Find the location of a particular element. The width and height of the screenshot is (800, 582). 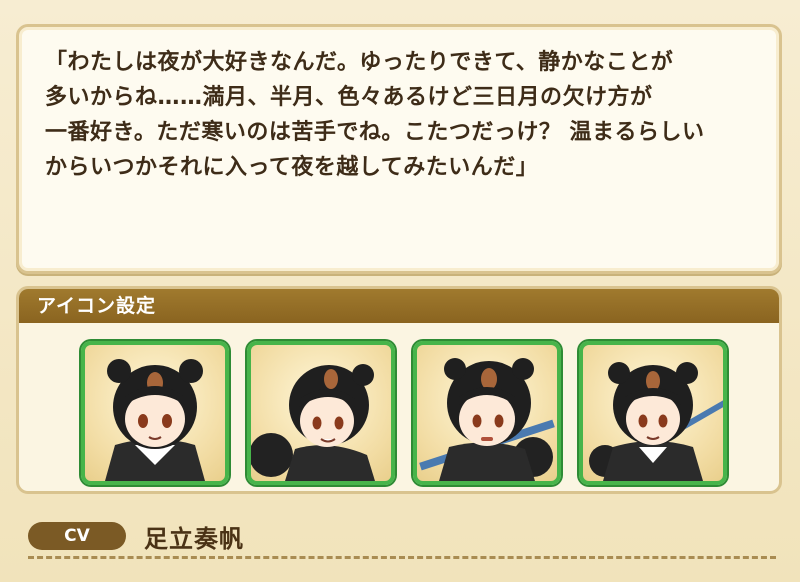

icon-settings-header: アイコン設定 is located at coordinates (399, 306).